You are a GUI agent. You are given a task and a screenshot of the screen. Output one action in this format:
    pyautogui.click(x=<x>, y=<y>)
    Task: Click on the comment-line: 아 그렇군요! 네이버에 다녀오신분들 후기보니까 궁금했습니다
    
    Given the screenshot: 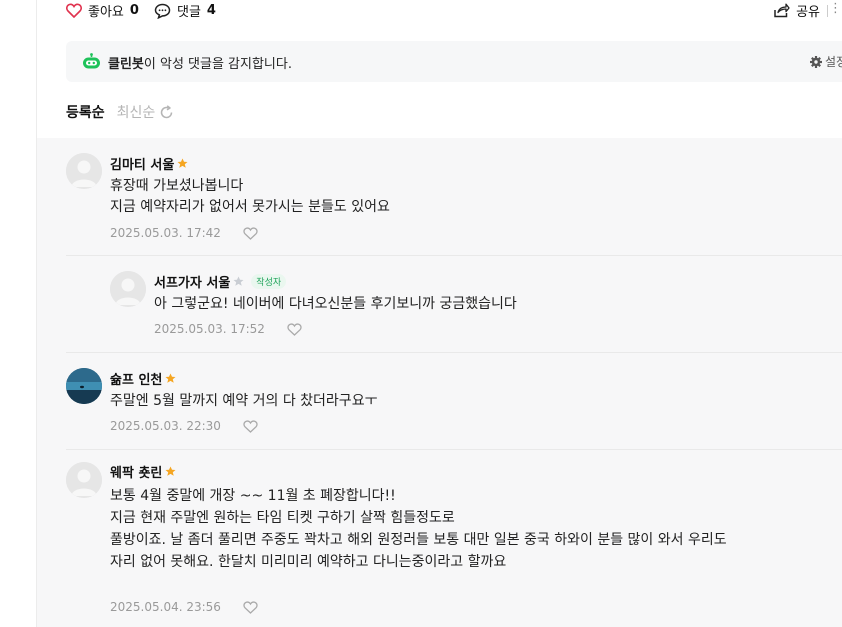 What is the action you would take?
    pyautogui.click(x=335, y=304)
    